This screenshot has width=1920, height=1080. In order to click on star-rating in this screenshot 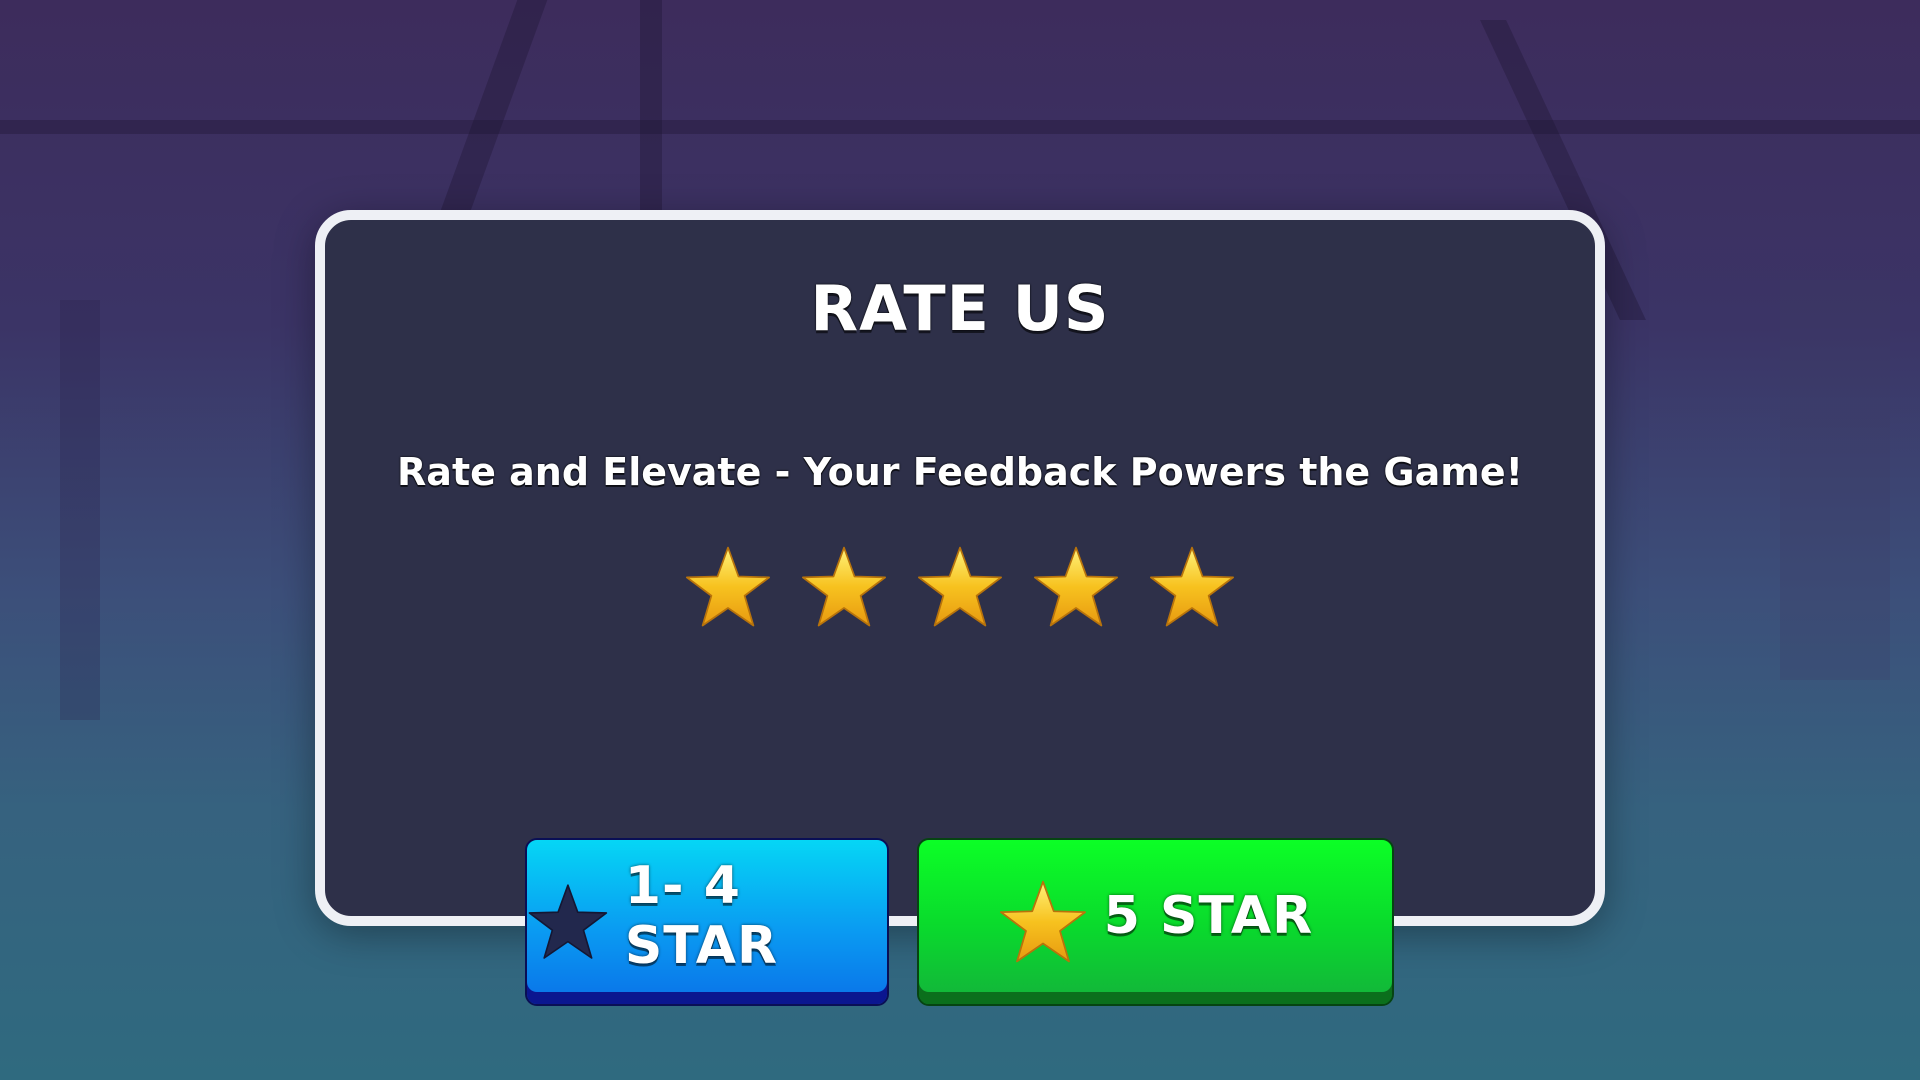, I will do `click(960, 587)`.